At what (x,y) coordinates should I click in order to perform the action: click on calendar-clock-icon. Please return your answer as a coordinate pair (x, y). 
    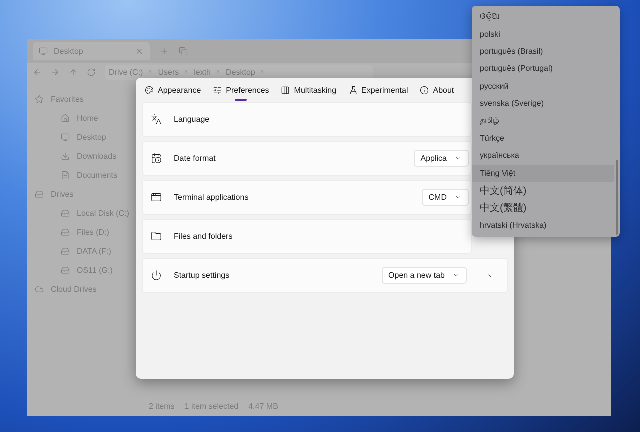
    Looking at the image, I should click on (156, 158).